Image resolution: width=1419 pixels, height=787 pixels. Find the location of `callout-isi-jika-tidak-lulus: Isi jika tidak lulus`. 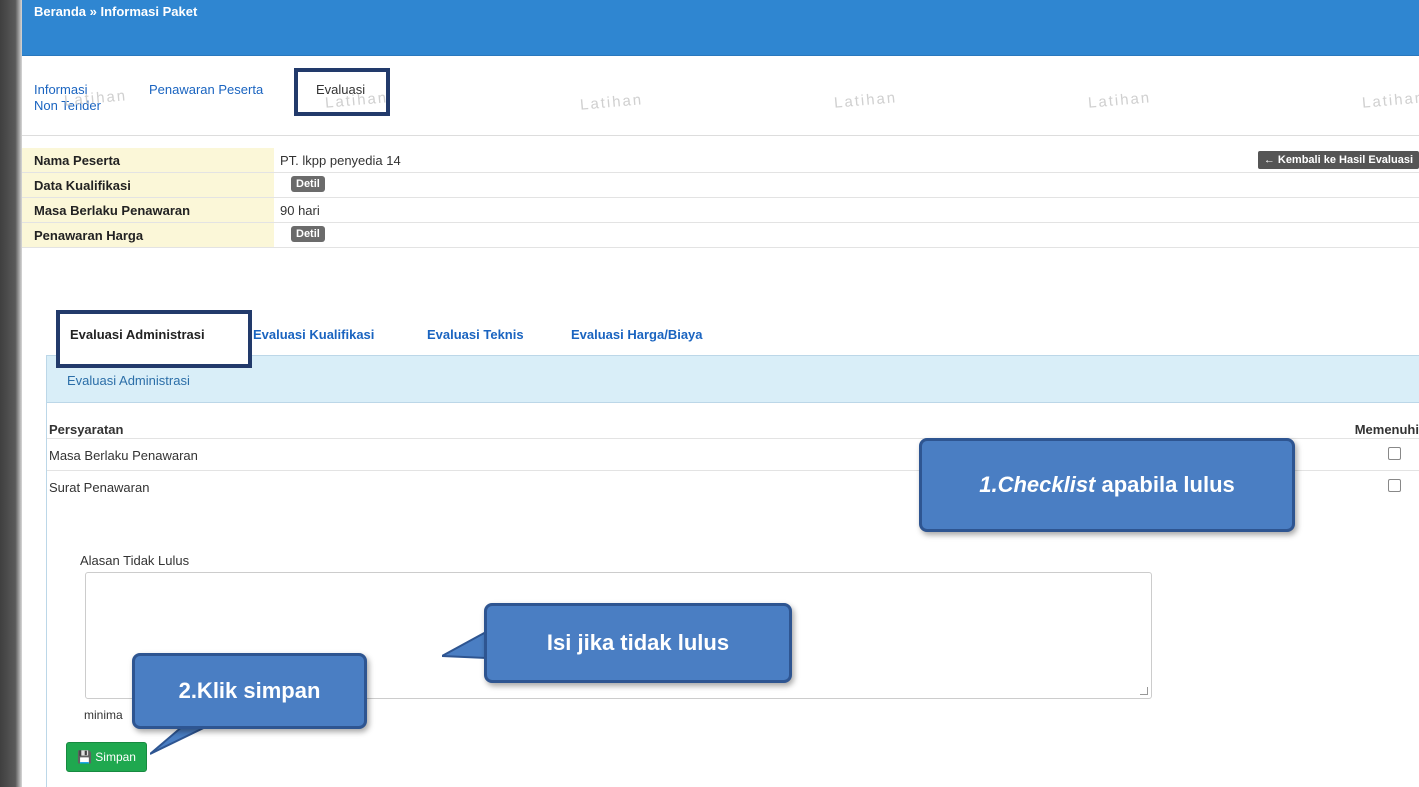

callout-isi-jika-tidak-lulus: Isi jika tidak lulus is located at coordinates (638, 643).